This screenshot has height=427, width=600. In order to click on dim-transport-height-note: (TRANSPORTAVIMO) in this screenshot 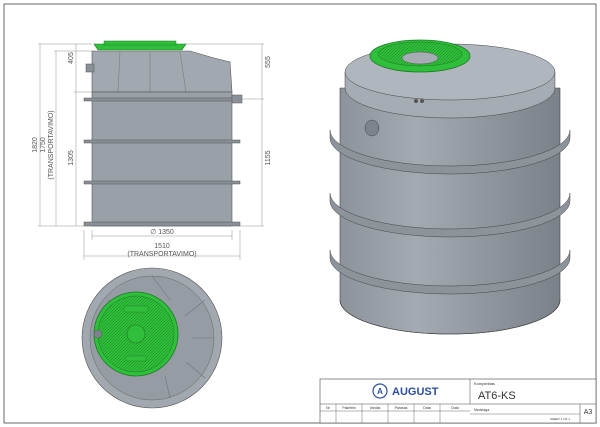, I will do `click(51, 144)`.